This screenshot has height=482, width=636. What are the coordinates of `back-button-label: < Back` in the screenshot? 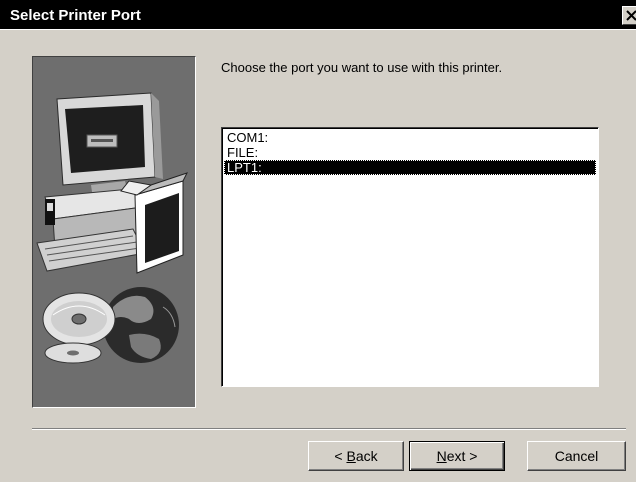 It's located at (355, 456).